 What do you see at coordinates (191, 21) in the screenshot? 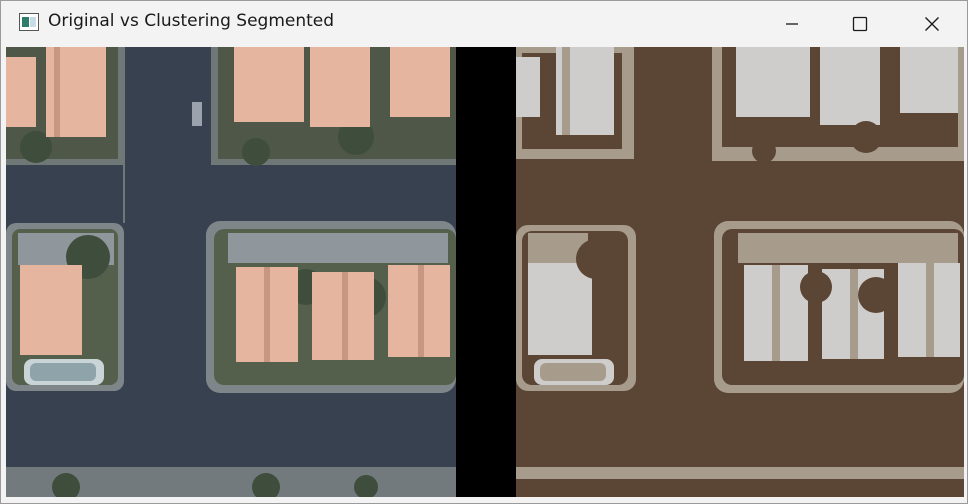
I see `window-title: Original vs Clustering Segmented` at bounding box center [191, 21].